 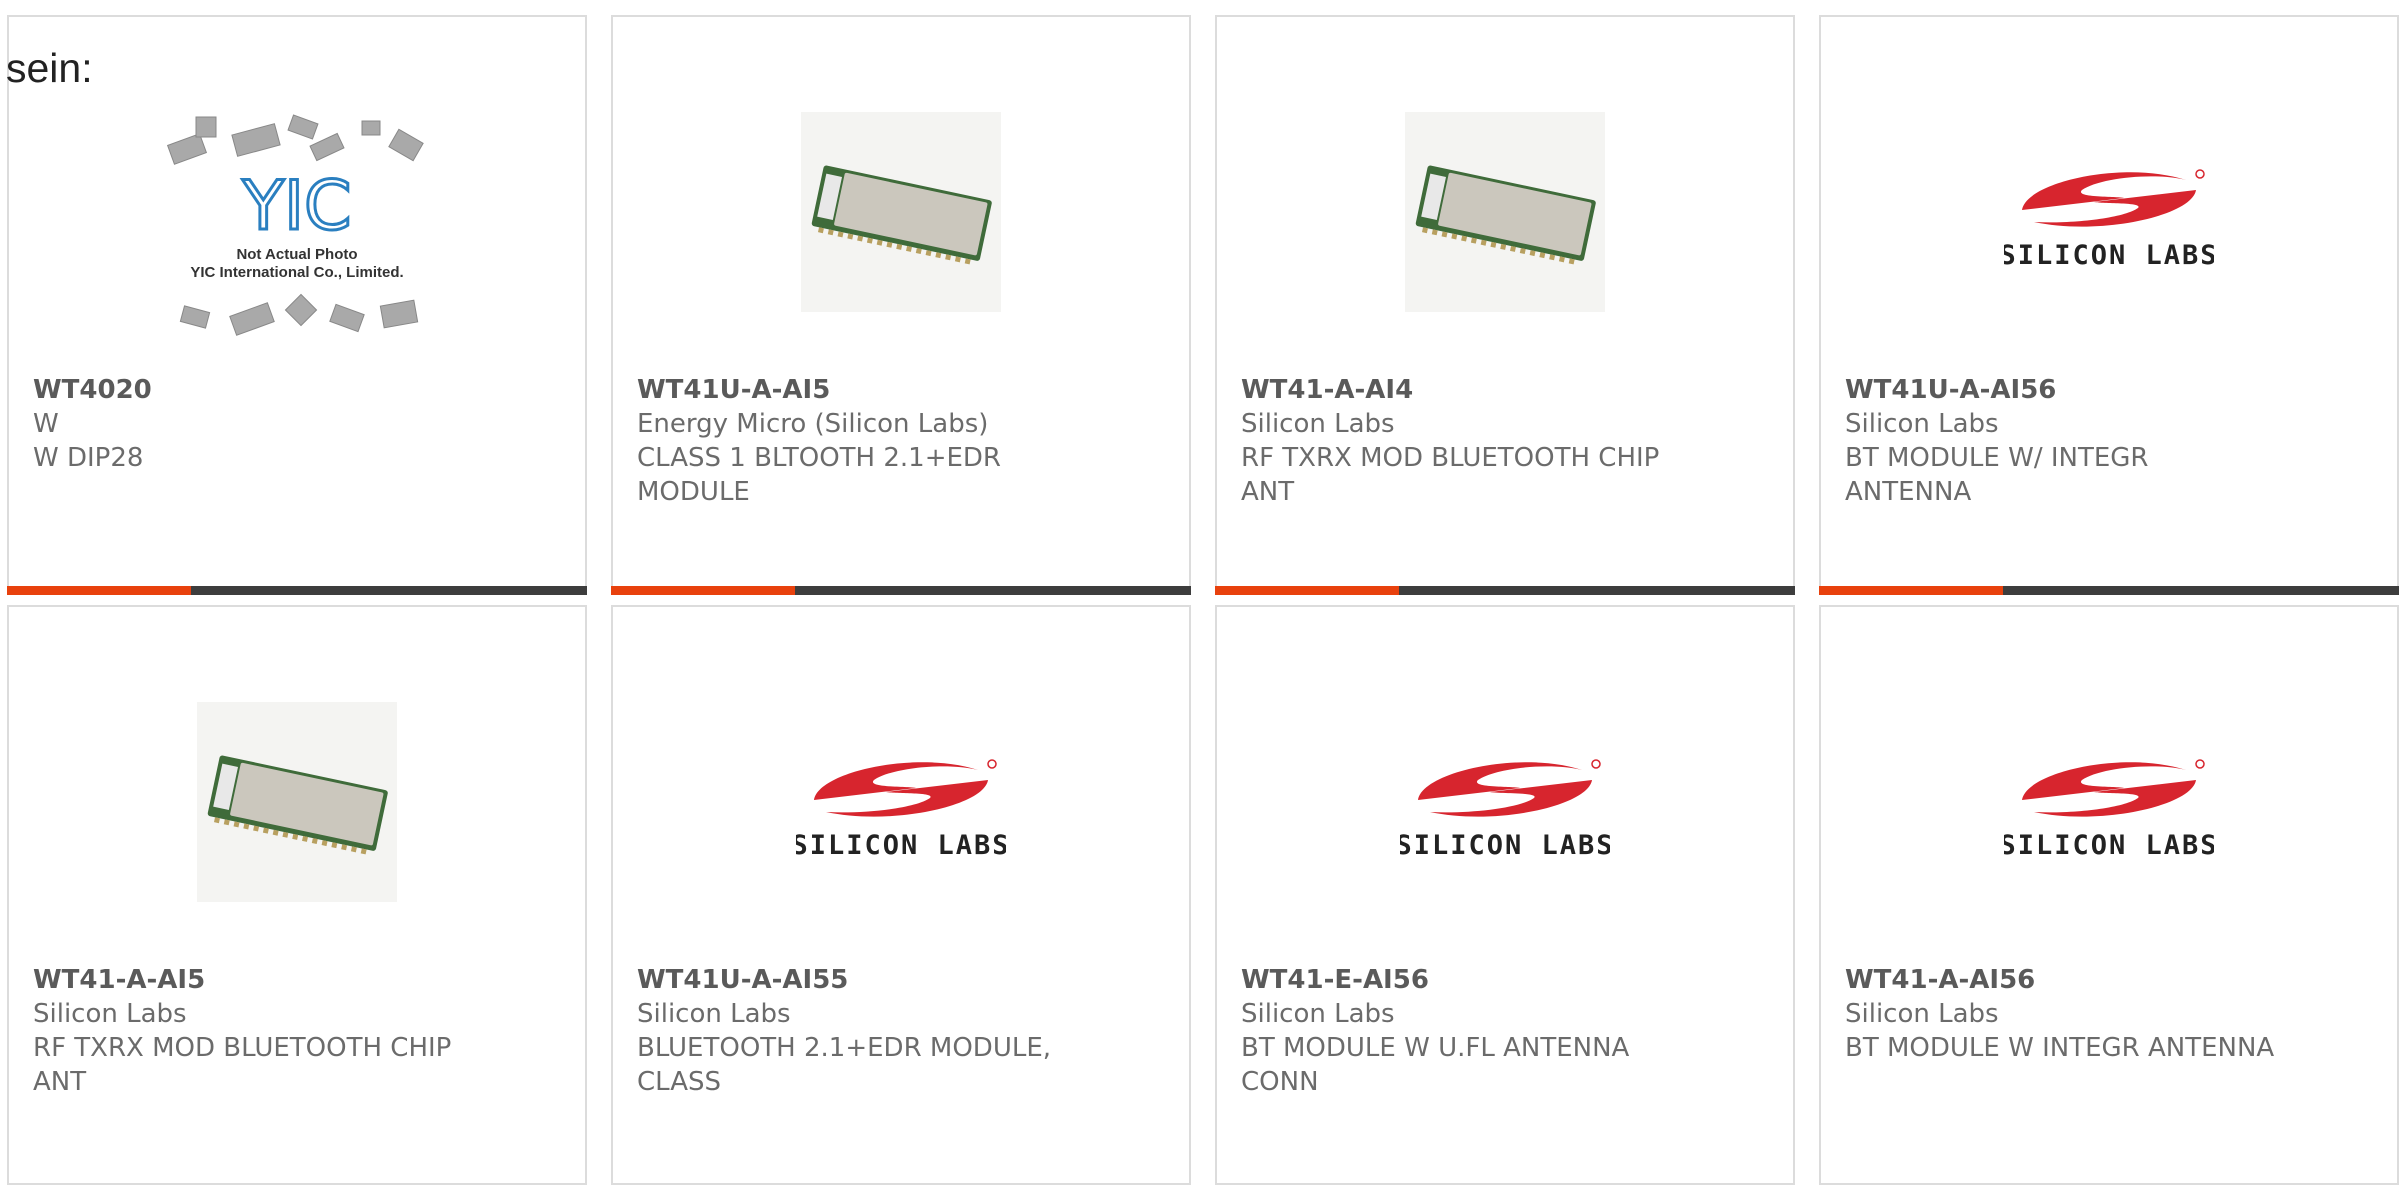 What do you see at coordinates (248, 424) in the screenshot?
I see `product-info: WT4020 W W DIP28` at bounding box center [248, 424].